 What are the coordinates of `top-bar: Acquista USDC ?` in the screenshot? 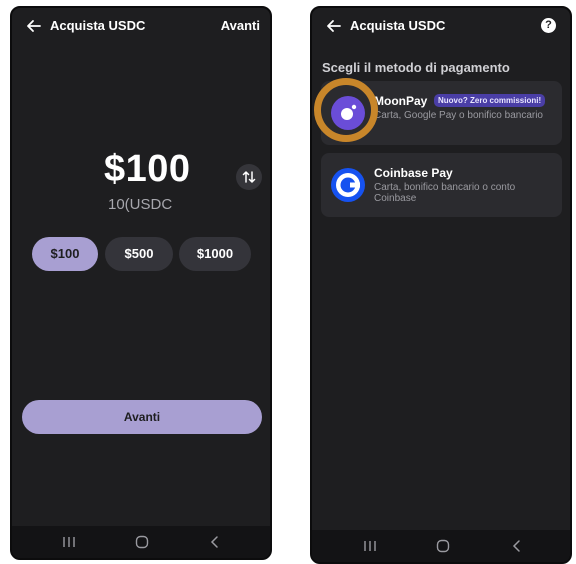 It's located at (441, 26).